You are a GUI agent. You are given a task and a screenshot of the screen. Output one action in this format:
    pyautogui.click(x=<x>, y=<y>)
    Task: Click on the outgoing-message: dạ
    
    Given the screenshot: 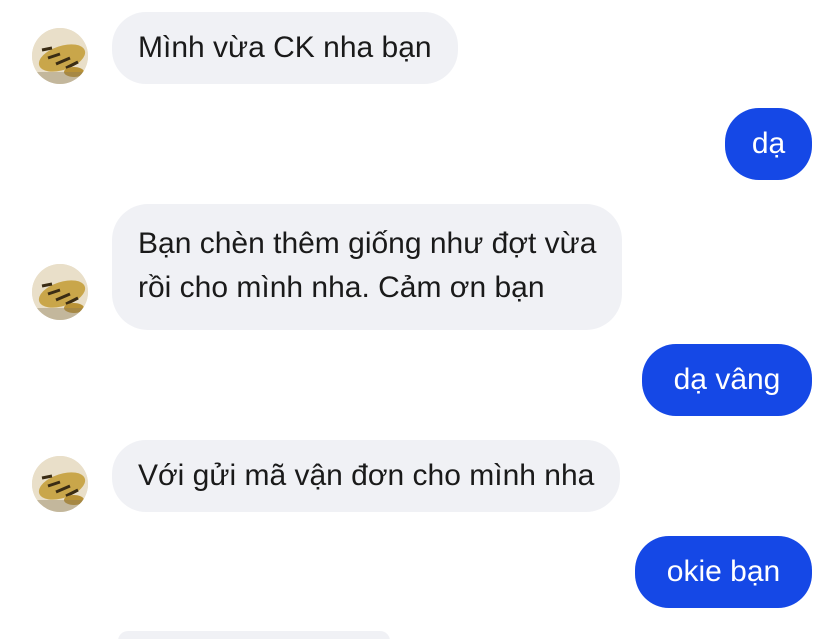 What is the action you would take?
    pyautogui.click(x=768, y=144)
    